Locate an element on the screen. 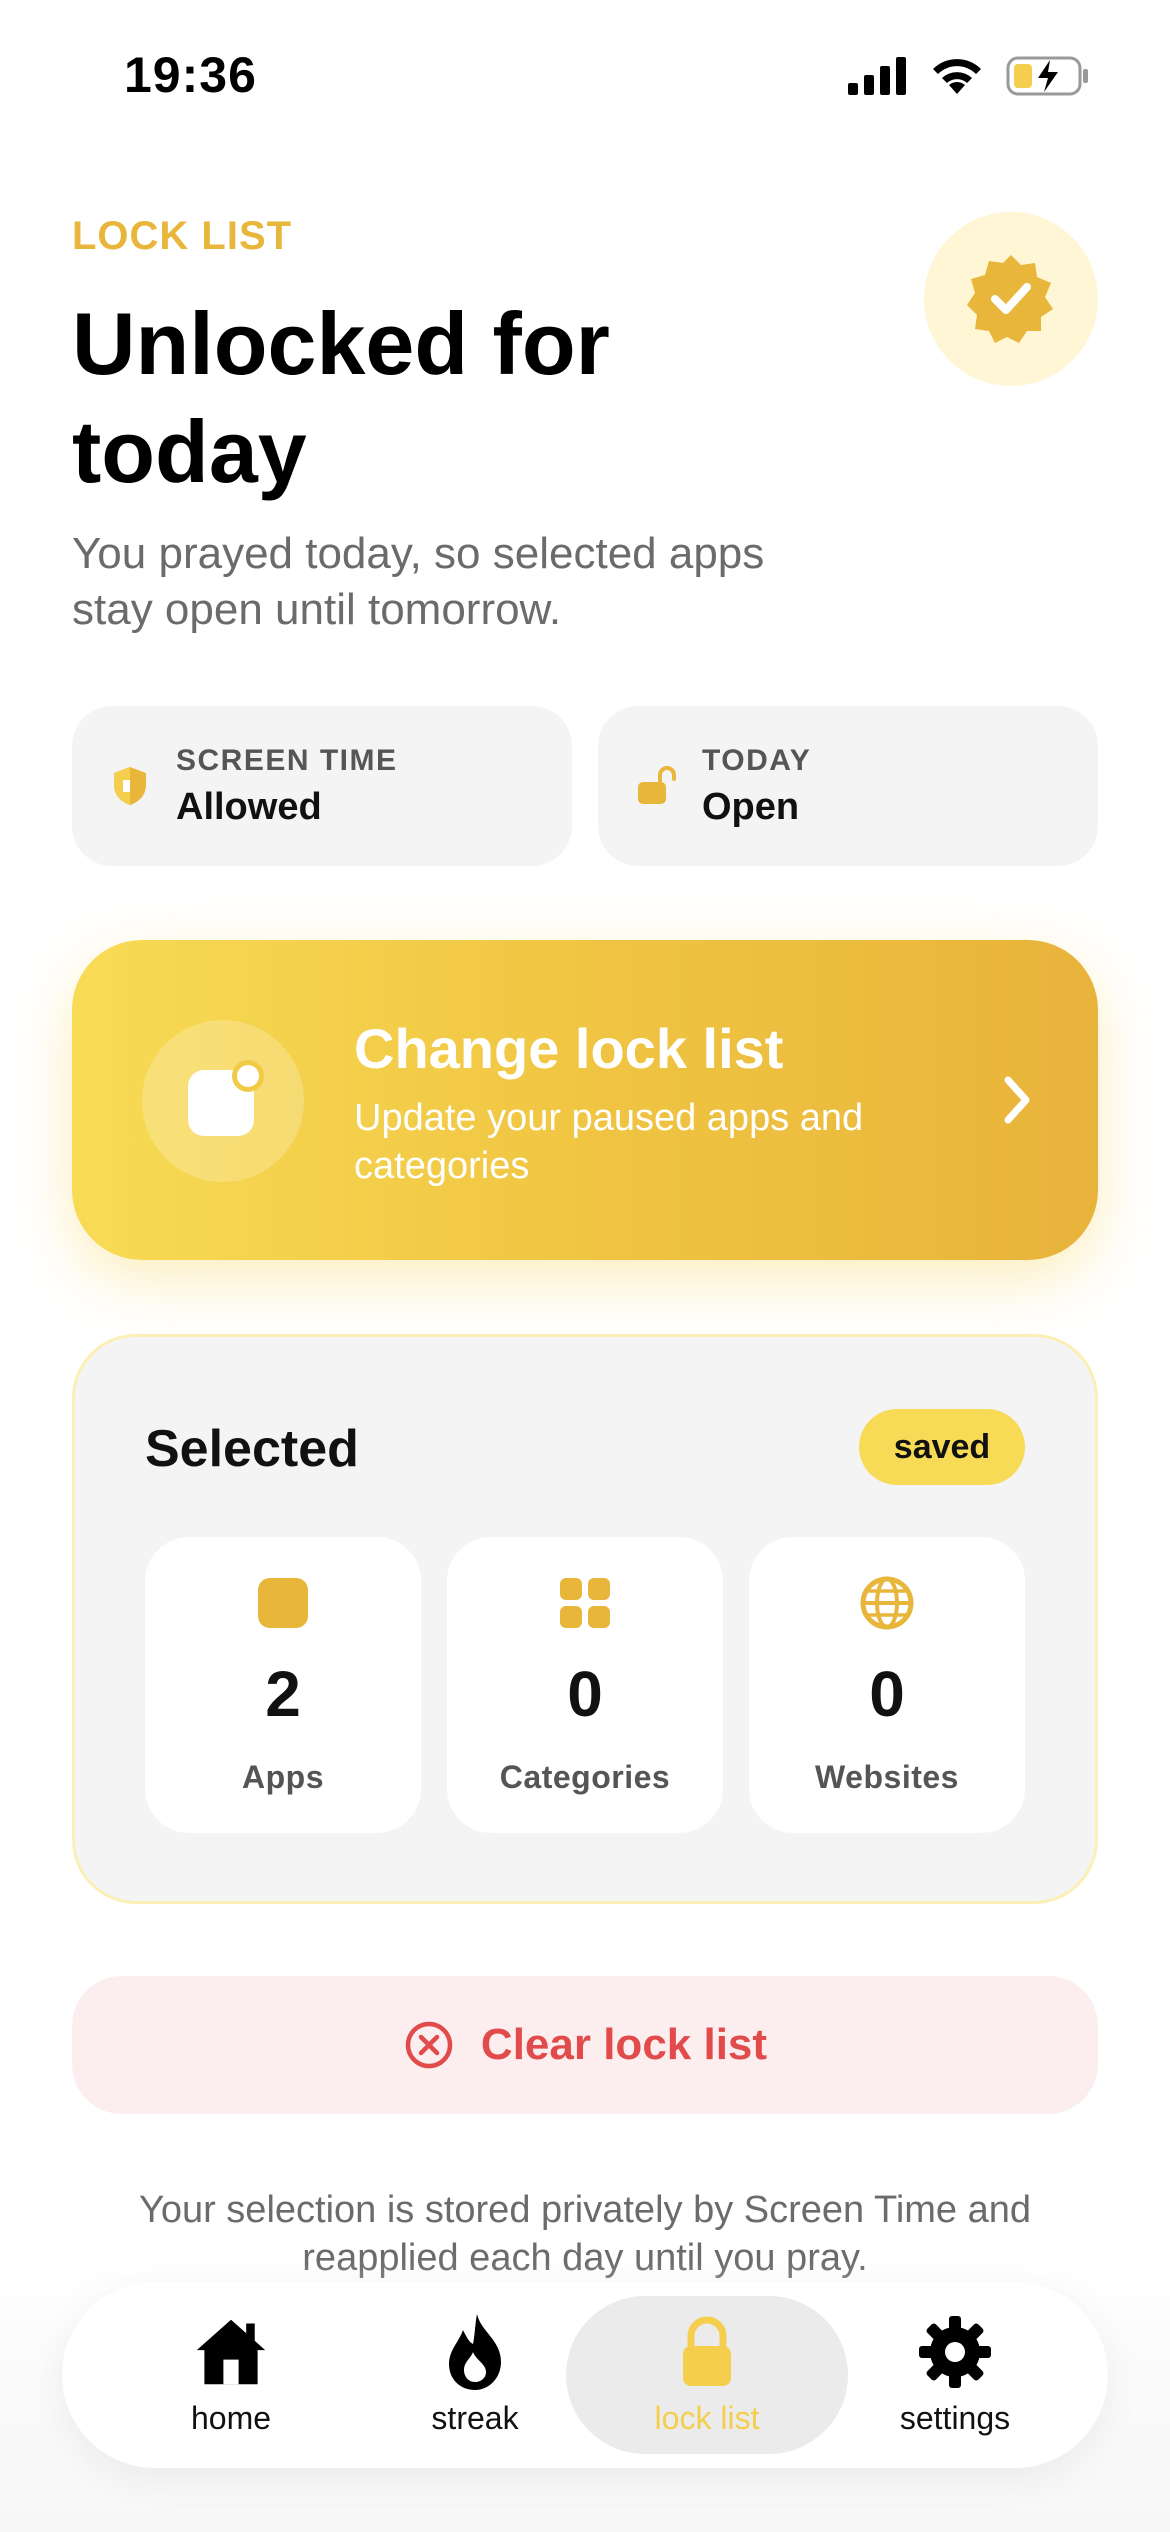 The image size is (1170, 2532). apps-count: 2 is located at coordinates (283, 1694).